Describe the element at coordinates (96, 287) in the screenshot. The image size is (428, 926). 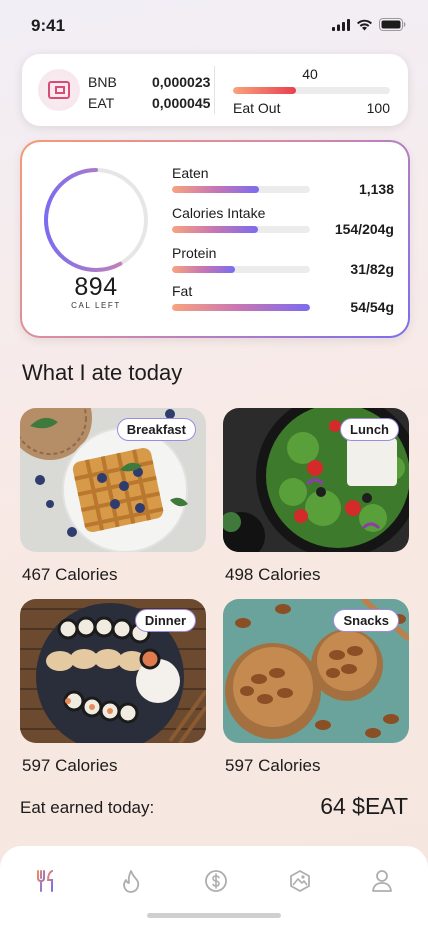
I see `calories-left-value: 894` at that location.